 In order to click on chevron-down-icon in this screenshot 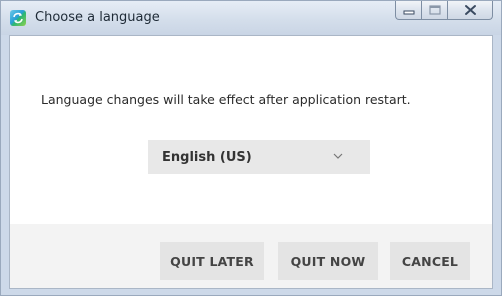, I will do `click(338, 156)`.